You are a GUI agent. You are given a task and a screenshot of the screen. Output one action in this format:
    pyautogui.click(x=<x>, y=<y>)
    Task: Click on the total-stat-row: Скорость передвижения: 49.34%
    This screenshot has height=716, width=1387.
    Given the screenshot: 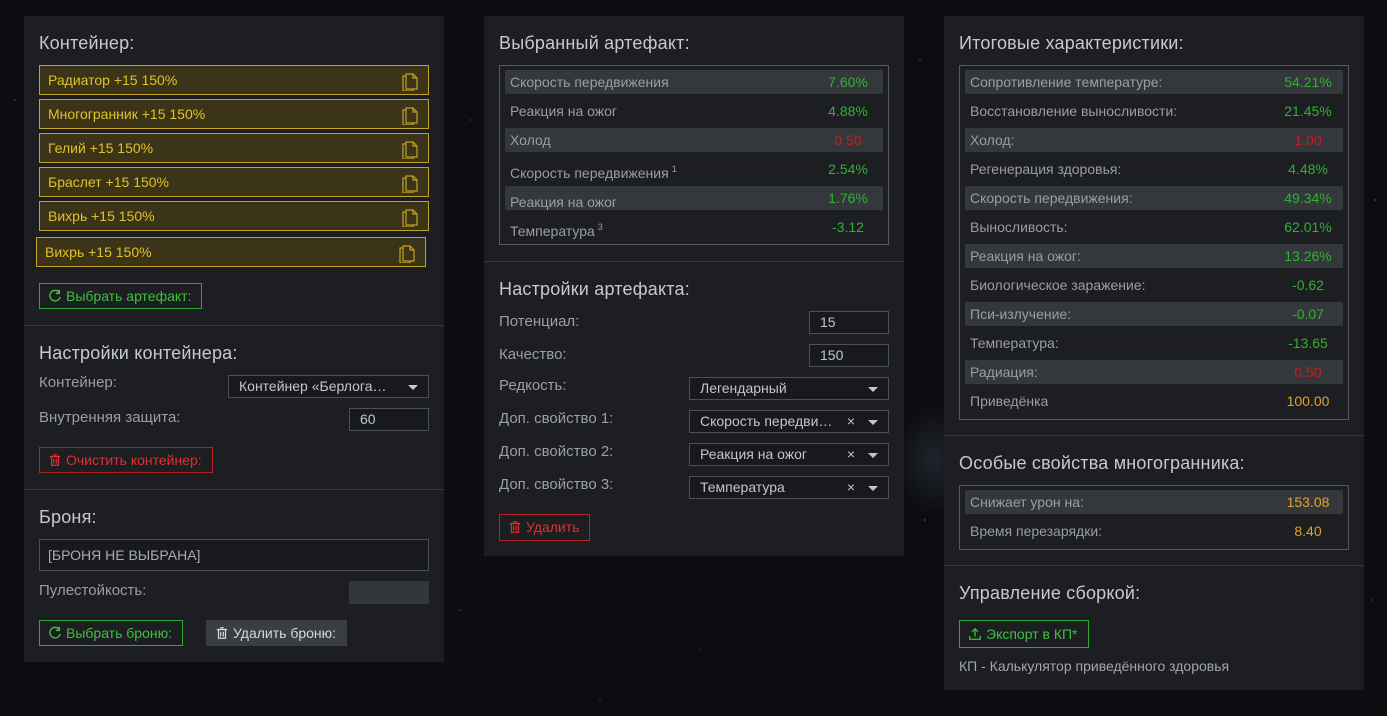 What is the action you would take?
    pyautogui.click(x=1154, y=200)
    